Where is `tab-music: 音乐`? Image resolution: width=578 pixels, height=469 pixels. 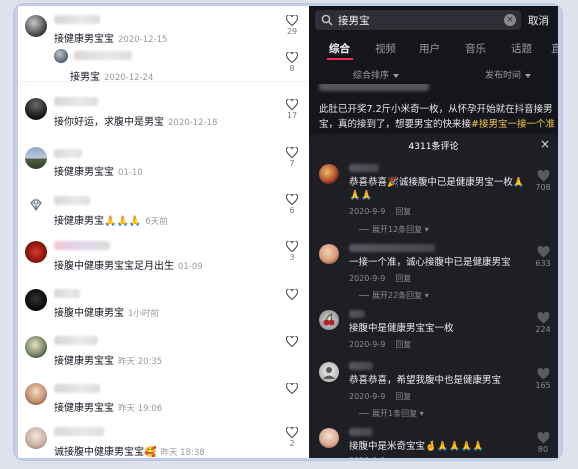
tab-music: 音乐 is located at coordinates (475, 48).